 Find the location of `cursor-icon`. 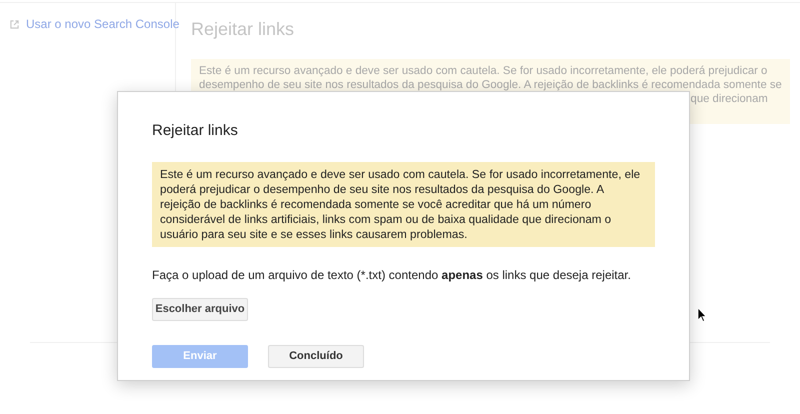

cursor-icon is located at coordinates (702, 314).